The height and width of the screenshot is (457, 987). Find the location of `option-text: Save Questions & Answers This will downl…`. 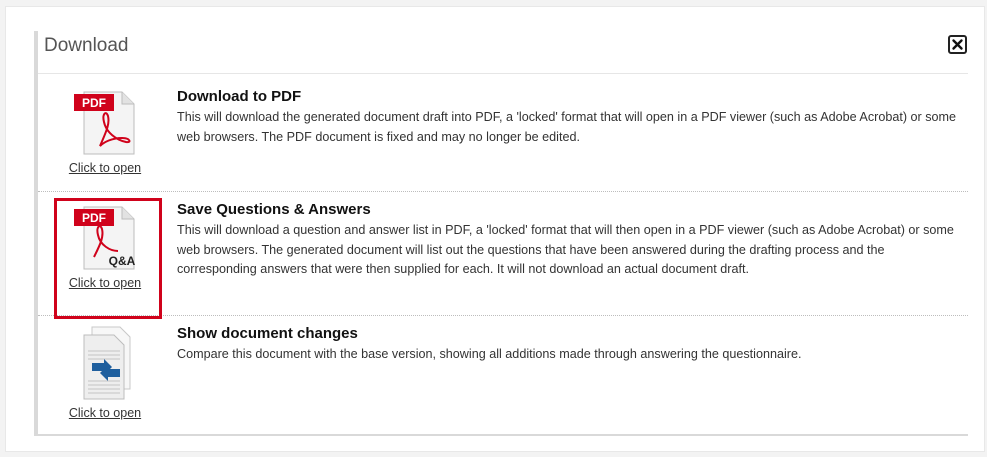

option-text: Save Questions & Answers This will downl… is located at coordinates (567, 240).